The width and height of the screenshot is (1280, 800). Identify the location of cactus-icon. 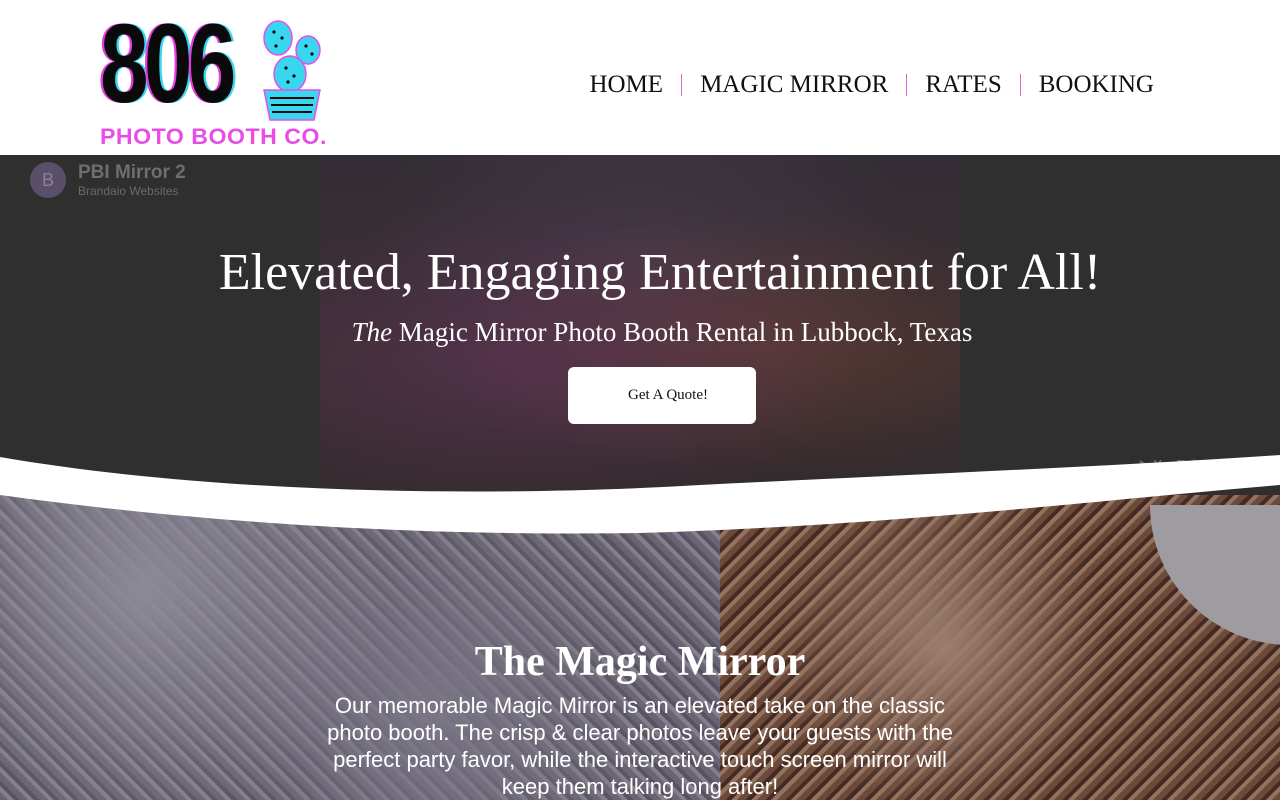
(292, 70).